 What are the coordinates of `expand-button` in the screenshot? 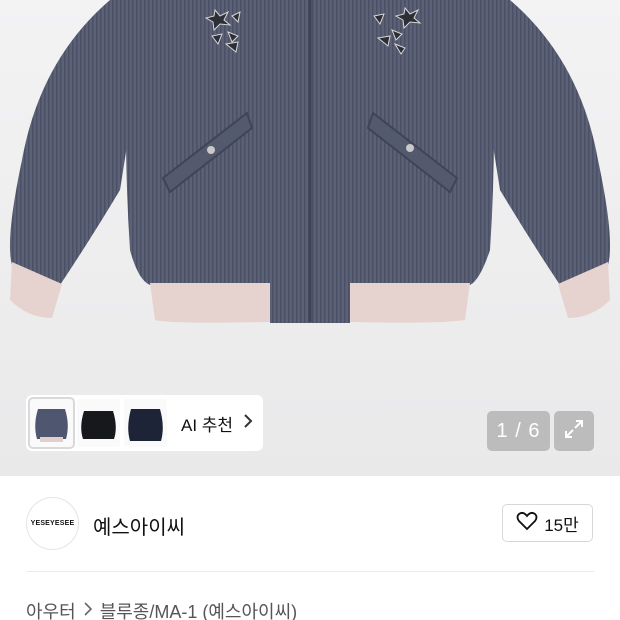 It's located at (574, 431).